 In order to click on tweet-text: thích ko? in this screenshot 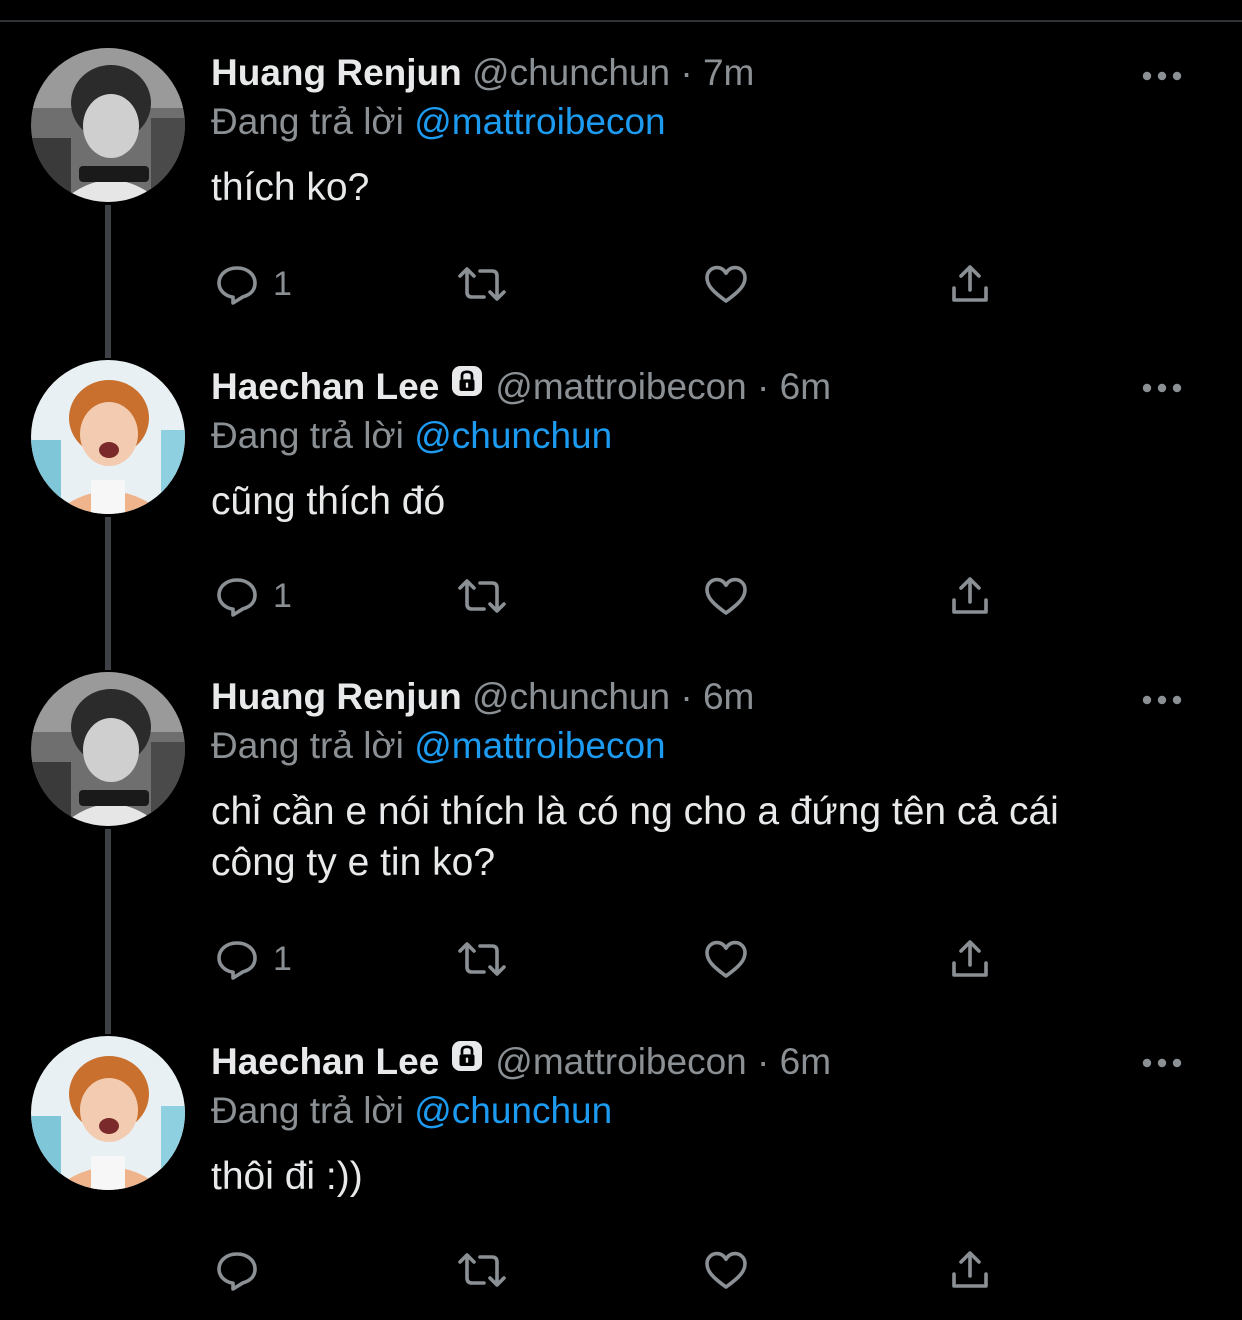, I will do `click(290, 187)`.